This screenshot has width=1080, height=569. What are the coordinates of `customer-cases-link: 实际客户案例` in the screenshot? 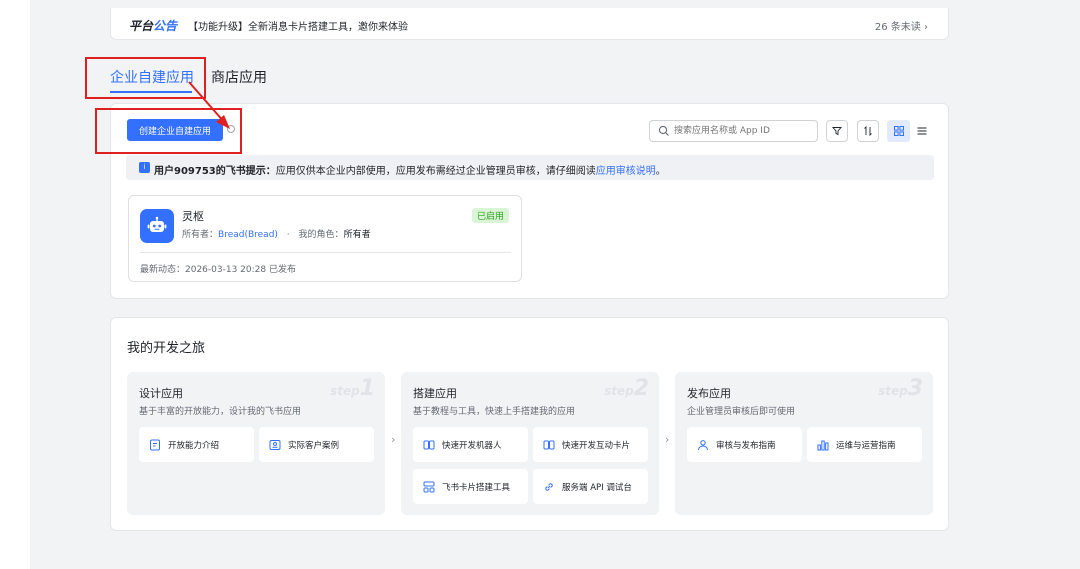 It's located at (316, 444).